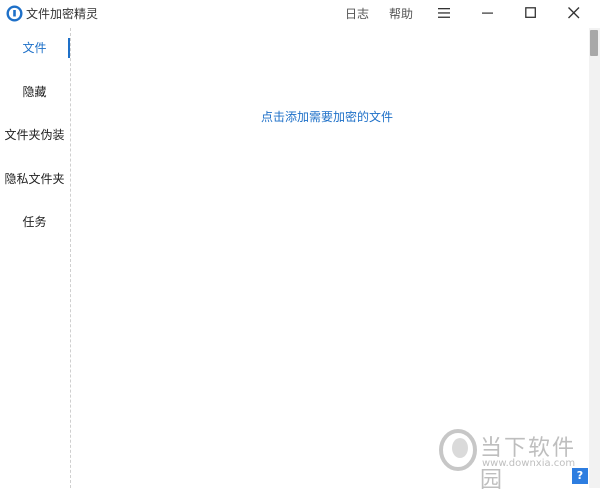 The height and width of the screenshot is (494, 600). Describe the element at coordinates (34, 135) in the screenshot. I see `sidebar-item-folder-disguise: 文件夹伪装` at that location.